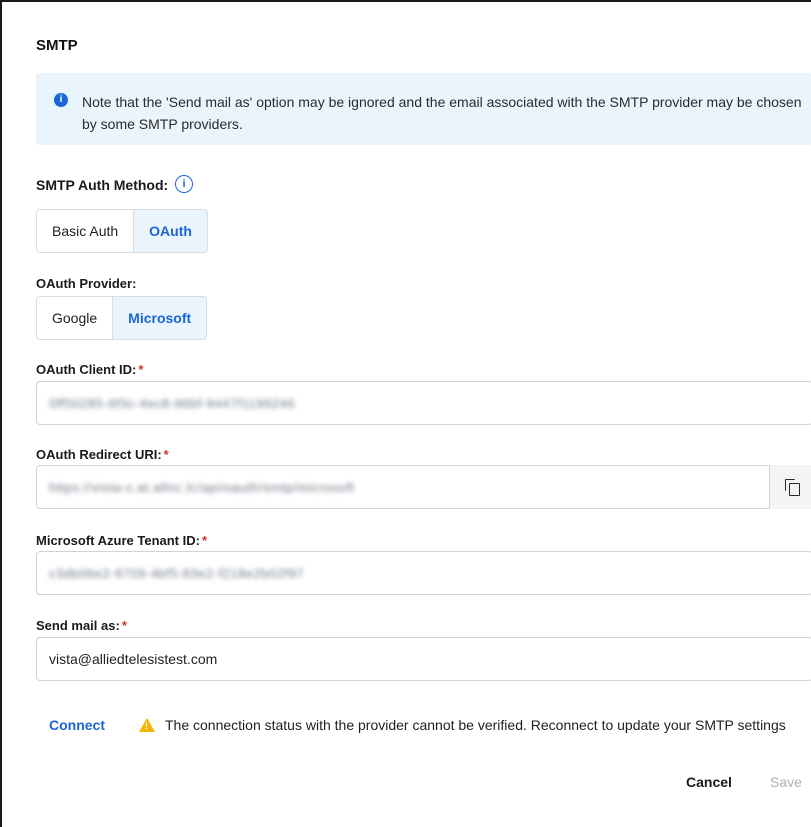 Image resolution: width=811 pixels, height=827 pixels. Describe the element at coordinates (170, 231) in the screenshot. I see `auth-method-oauth: OAuth` at that location.